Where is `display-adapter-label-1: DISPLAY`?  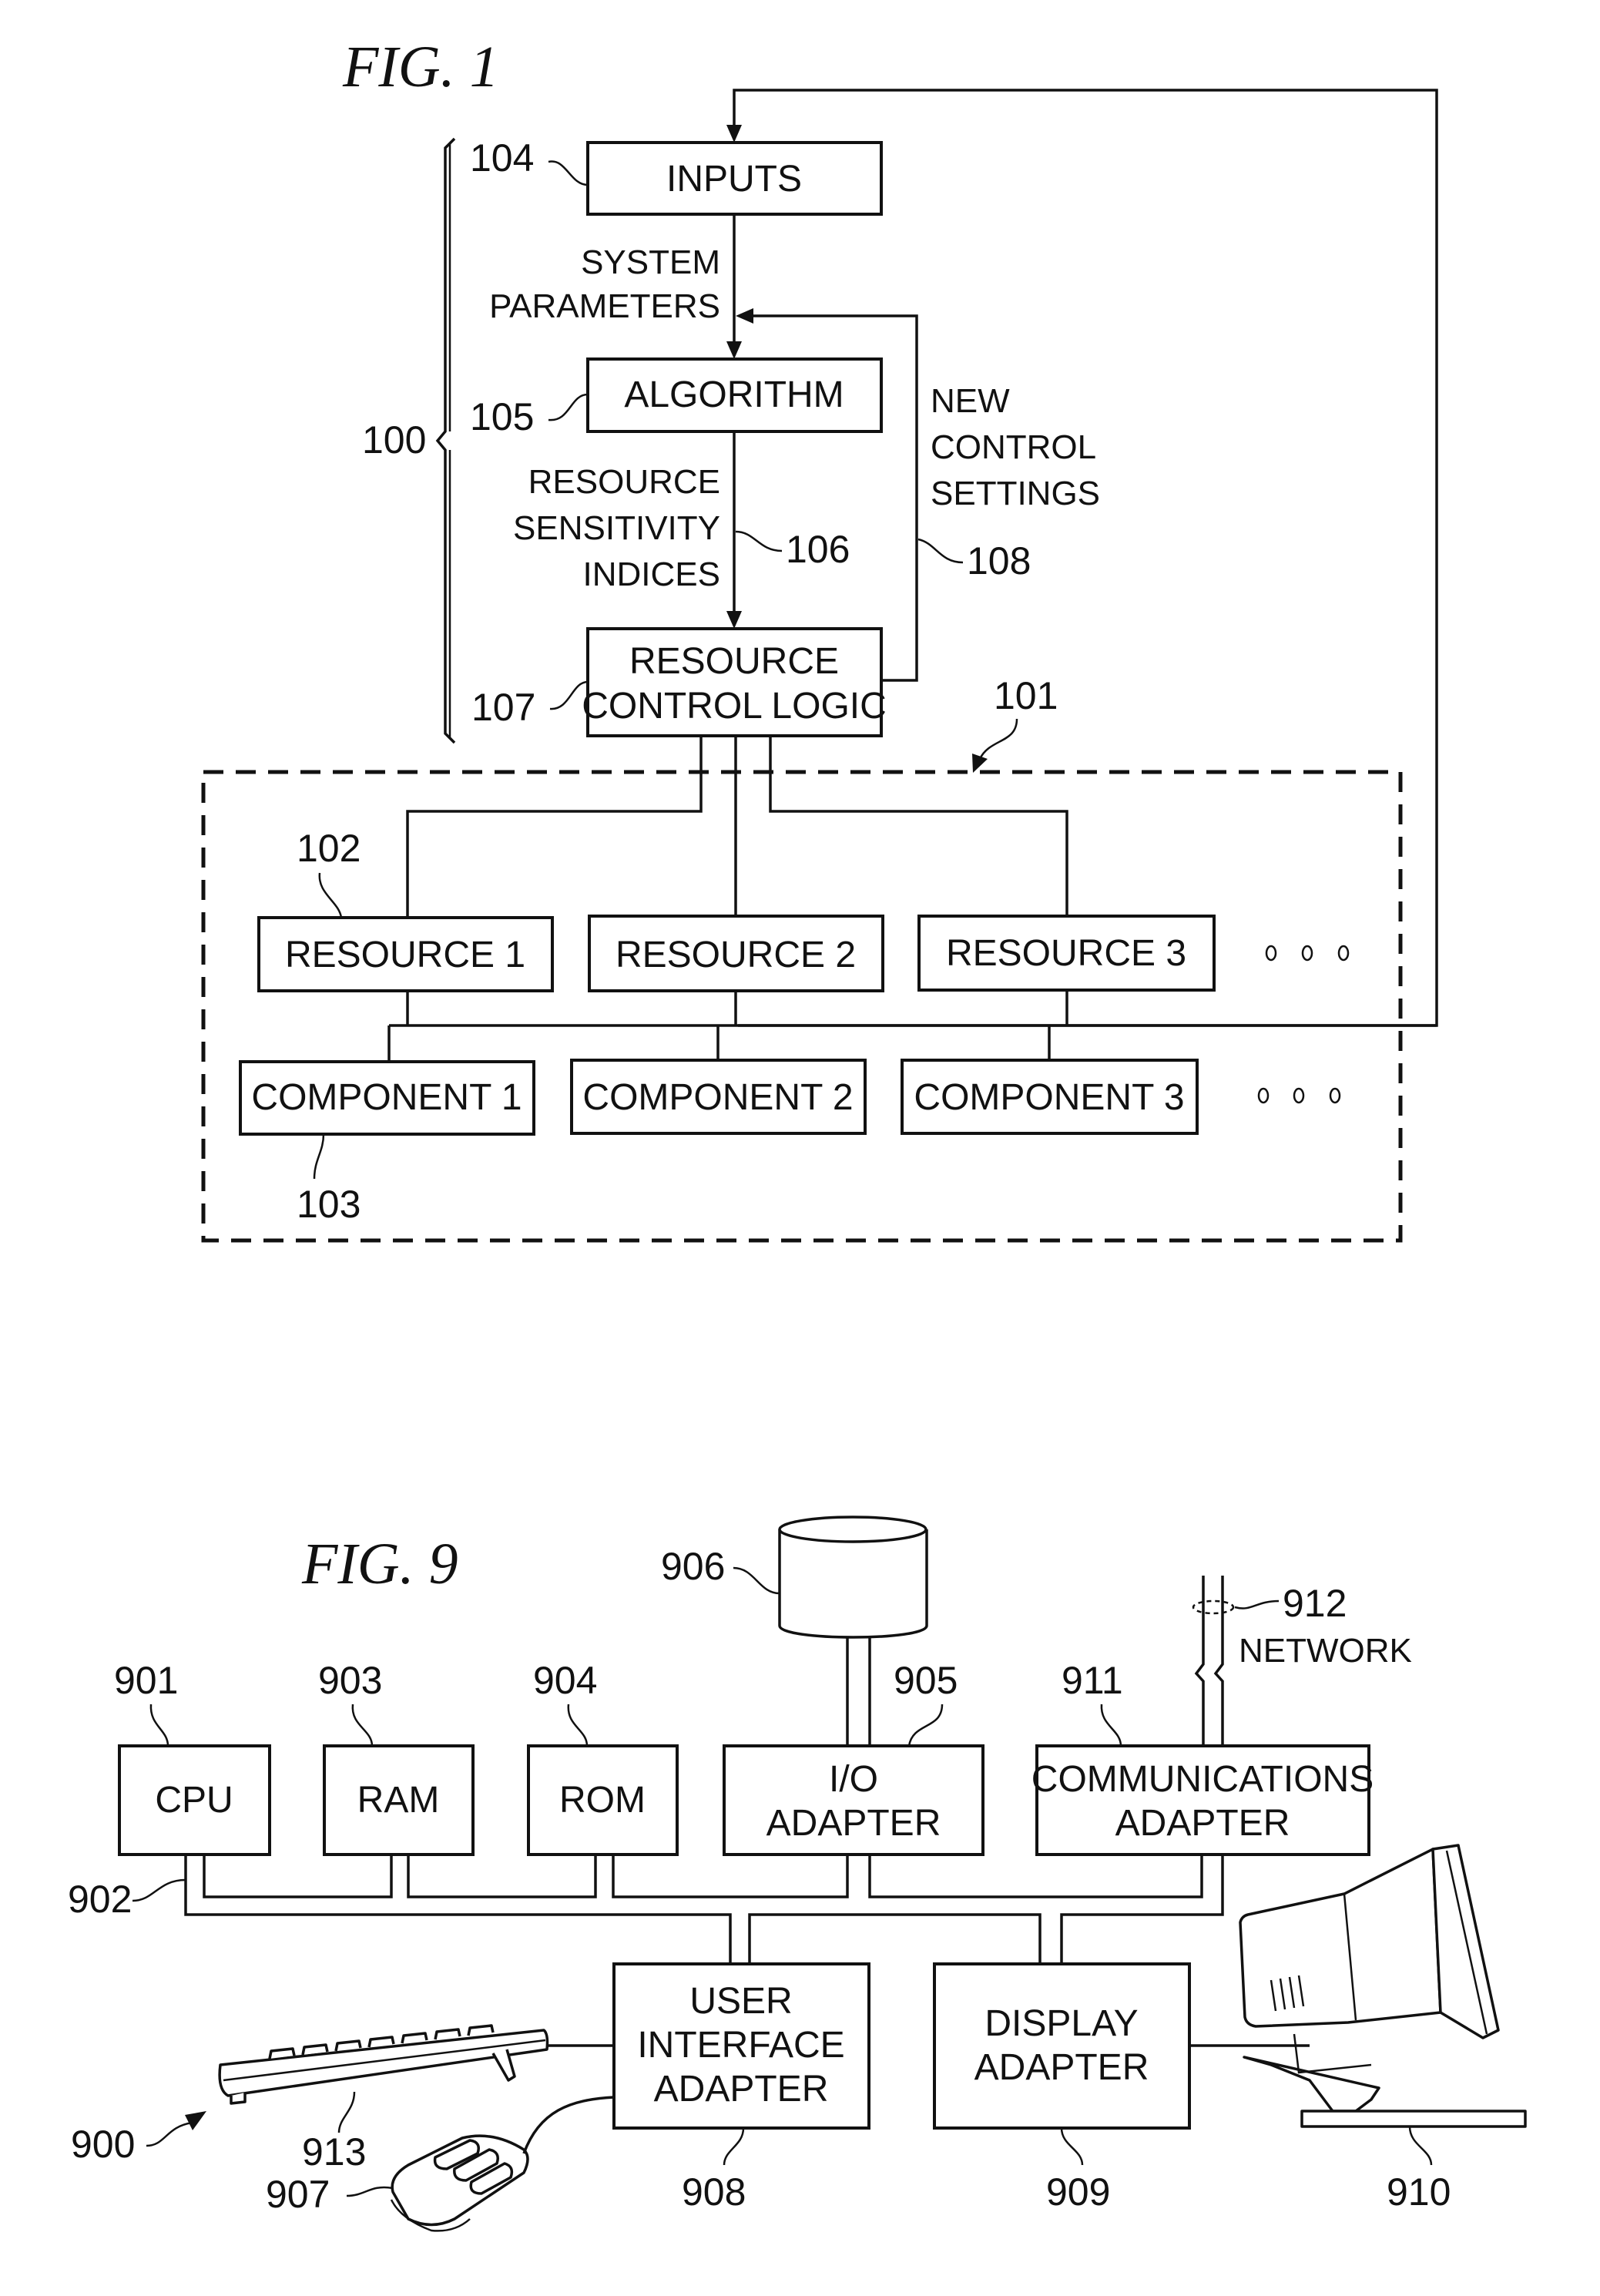 display-adapter-label-1: DISPLAY is located at coordinates (1061, 2024).